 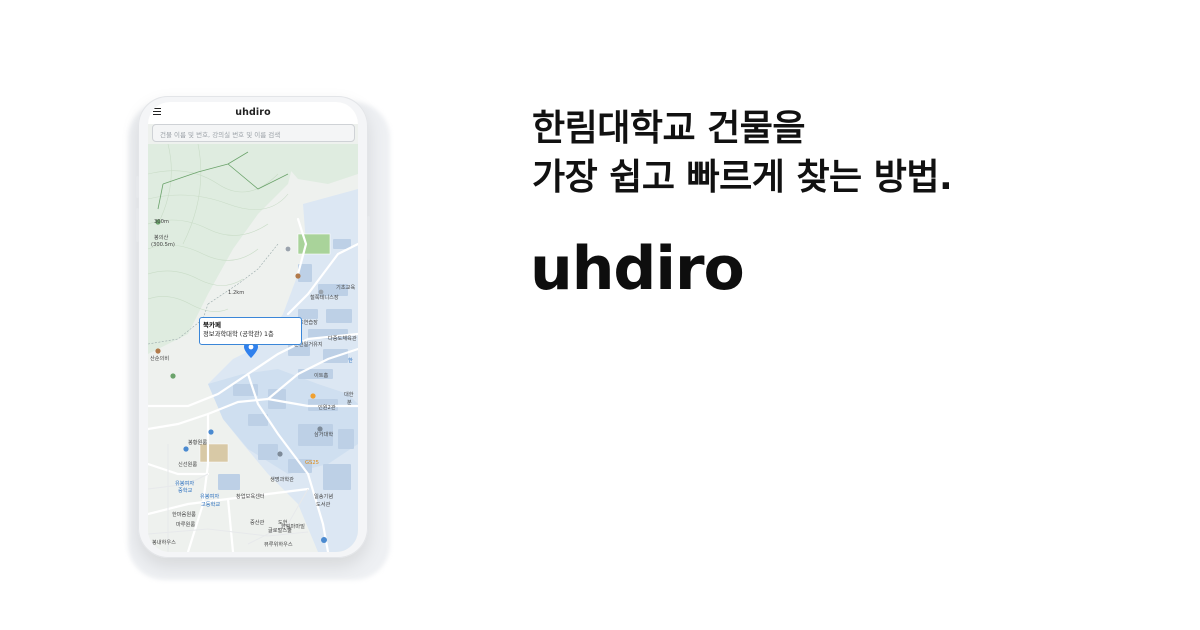 I want to click on map-label: 마루원룸, so click(x=186, y=525).